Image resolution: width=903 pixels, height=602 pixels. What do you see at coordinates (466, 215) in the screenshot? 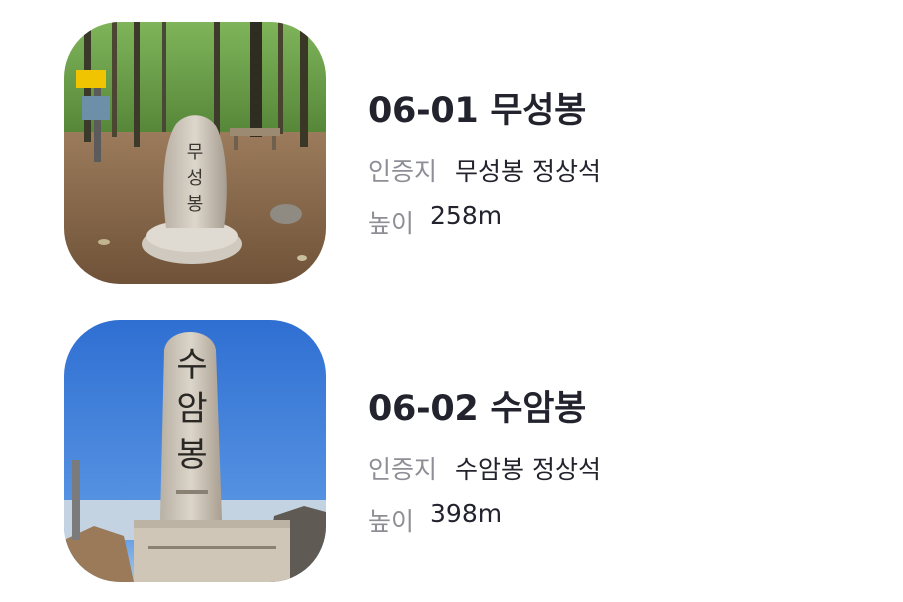
I see `height-value: 258m` at bounding box center [466, 215].